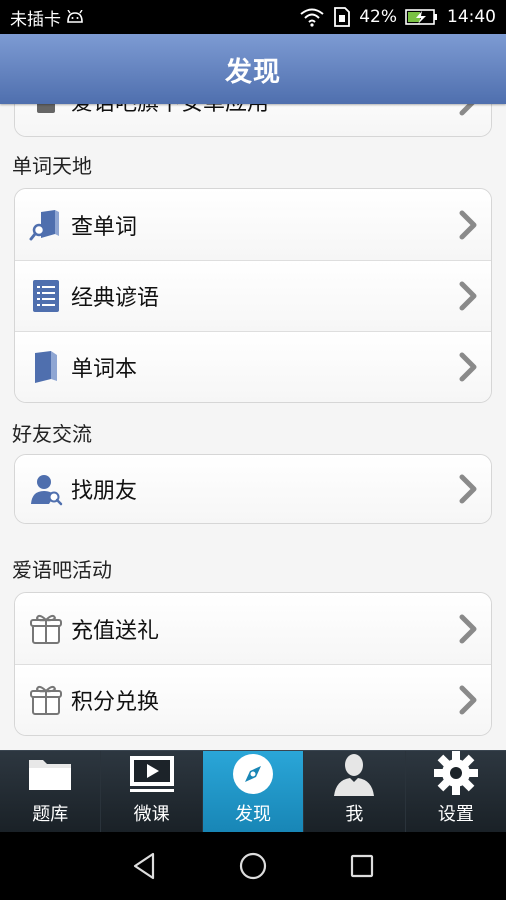 The height and width of the screenshot is (900, 506). What do you see at coordinates (46, 296) in the screenshot?
I see `list-document-icon` at bounding box center [46, 296].